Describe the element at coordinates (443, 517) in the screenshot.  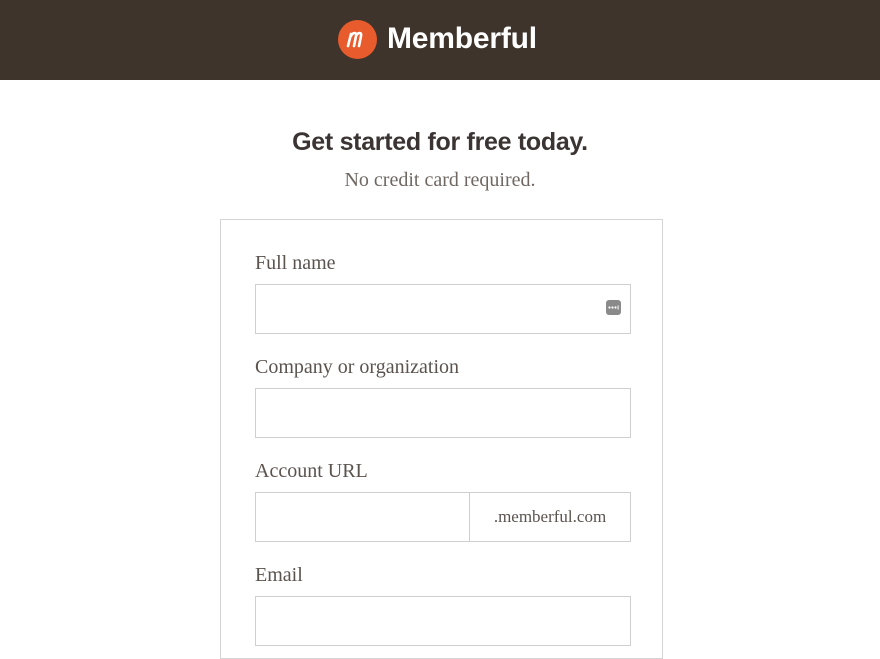
I see `account-url-input: .memberful.com` at that location.